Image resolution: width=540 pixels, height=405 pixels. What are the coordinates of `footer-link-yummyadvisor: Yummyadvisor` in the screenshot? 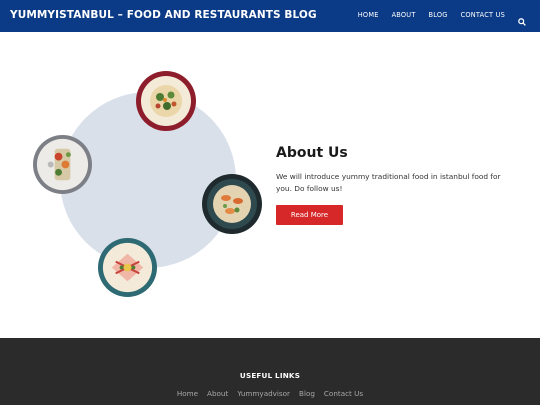 It's located at (263, 393).